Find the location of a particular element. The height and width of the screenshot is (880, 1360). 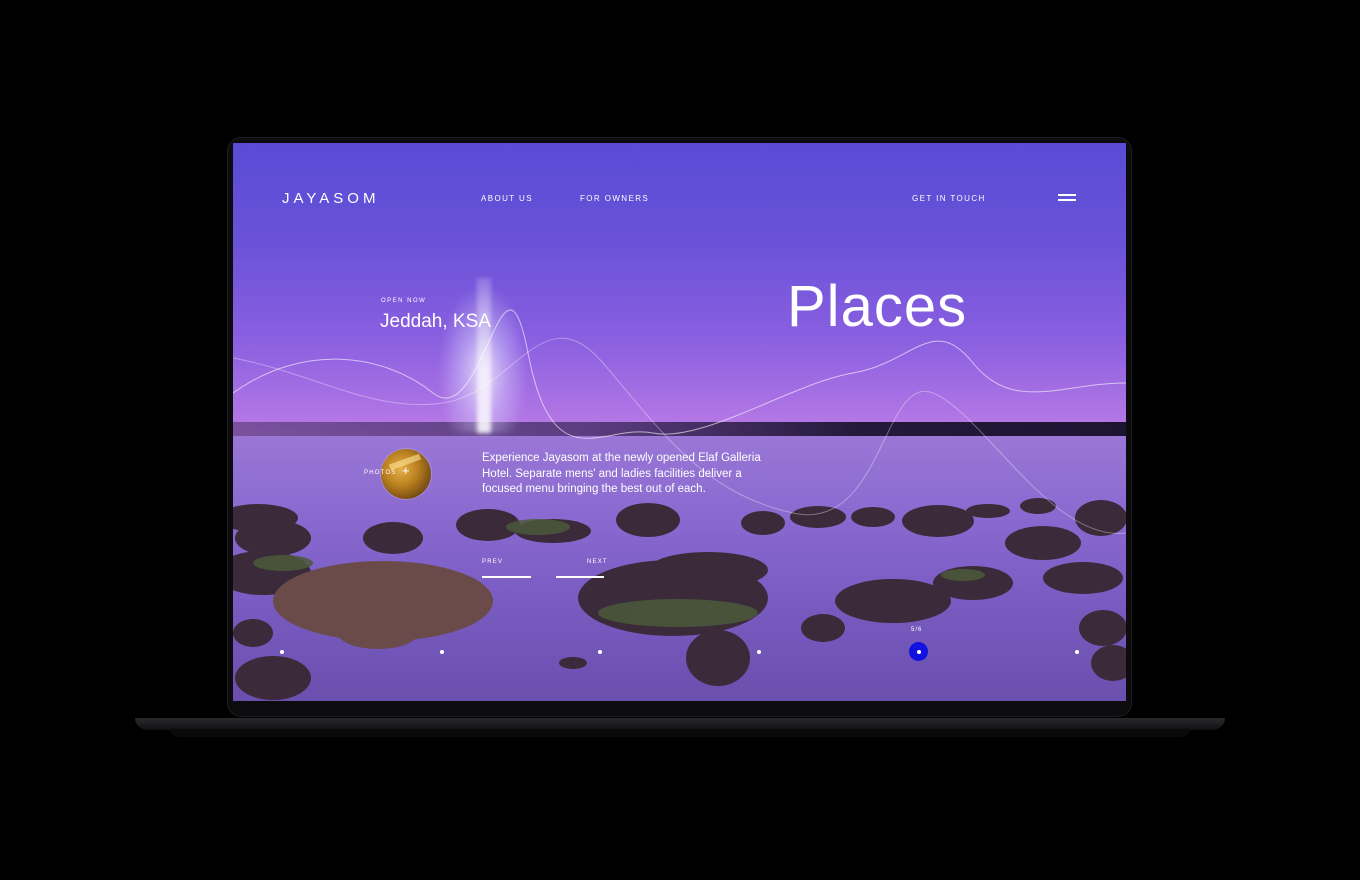

nav-for-owners: FOR OWNERS is located at coordinates (614, 198).